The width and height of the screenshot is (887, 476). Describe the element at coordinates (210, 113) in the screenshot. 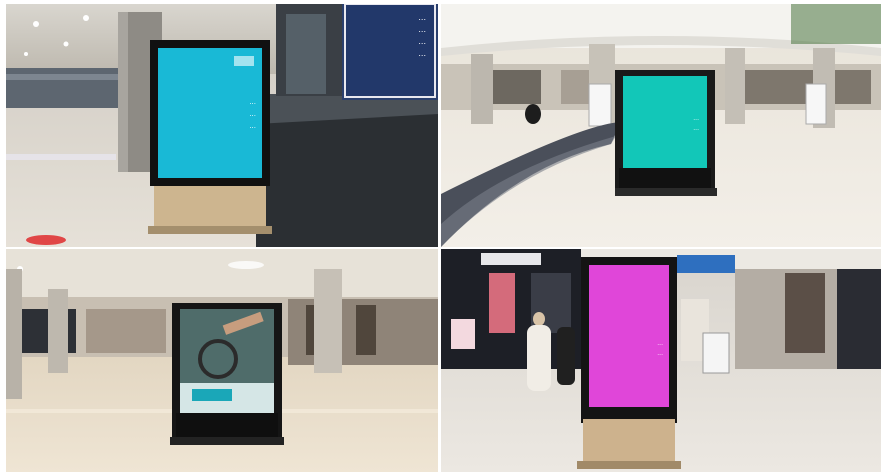

I see `kiosk-screen-cyan` at that location.